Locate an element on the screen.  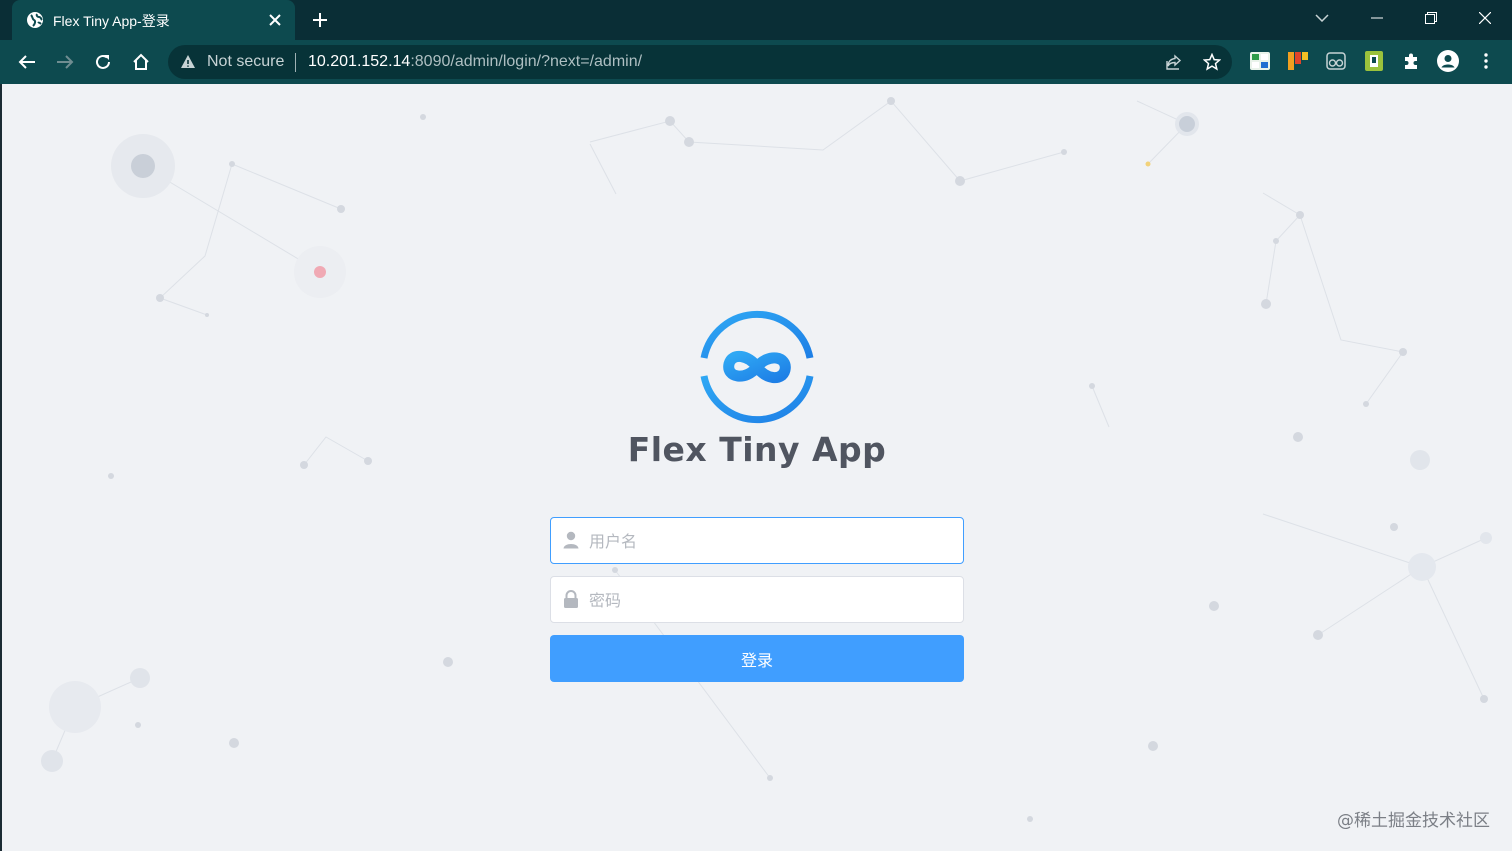
warning-icon is located at coordinates (188, 62).